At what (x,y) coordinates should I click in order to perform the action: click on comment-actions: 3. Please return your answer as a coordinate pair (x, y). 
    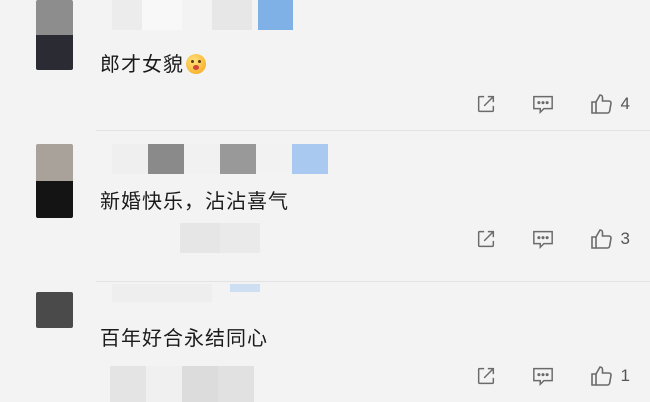
    Looking at the image, I should click on (535, 239).